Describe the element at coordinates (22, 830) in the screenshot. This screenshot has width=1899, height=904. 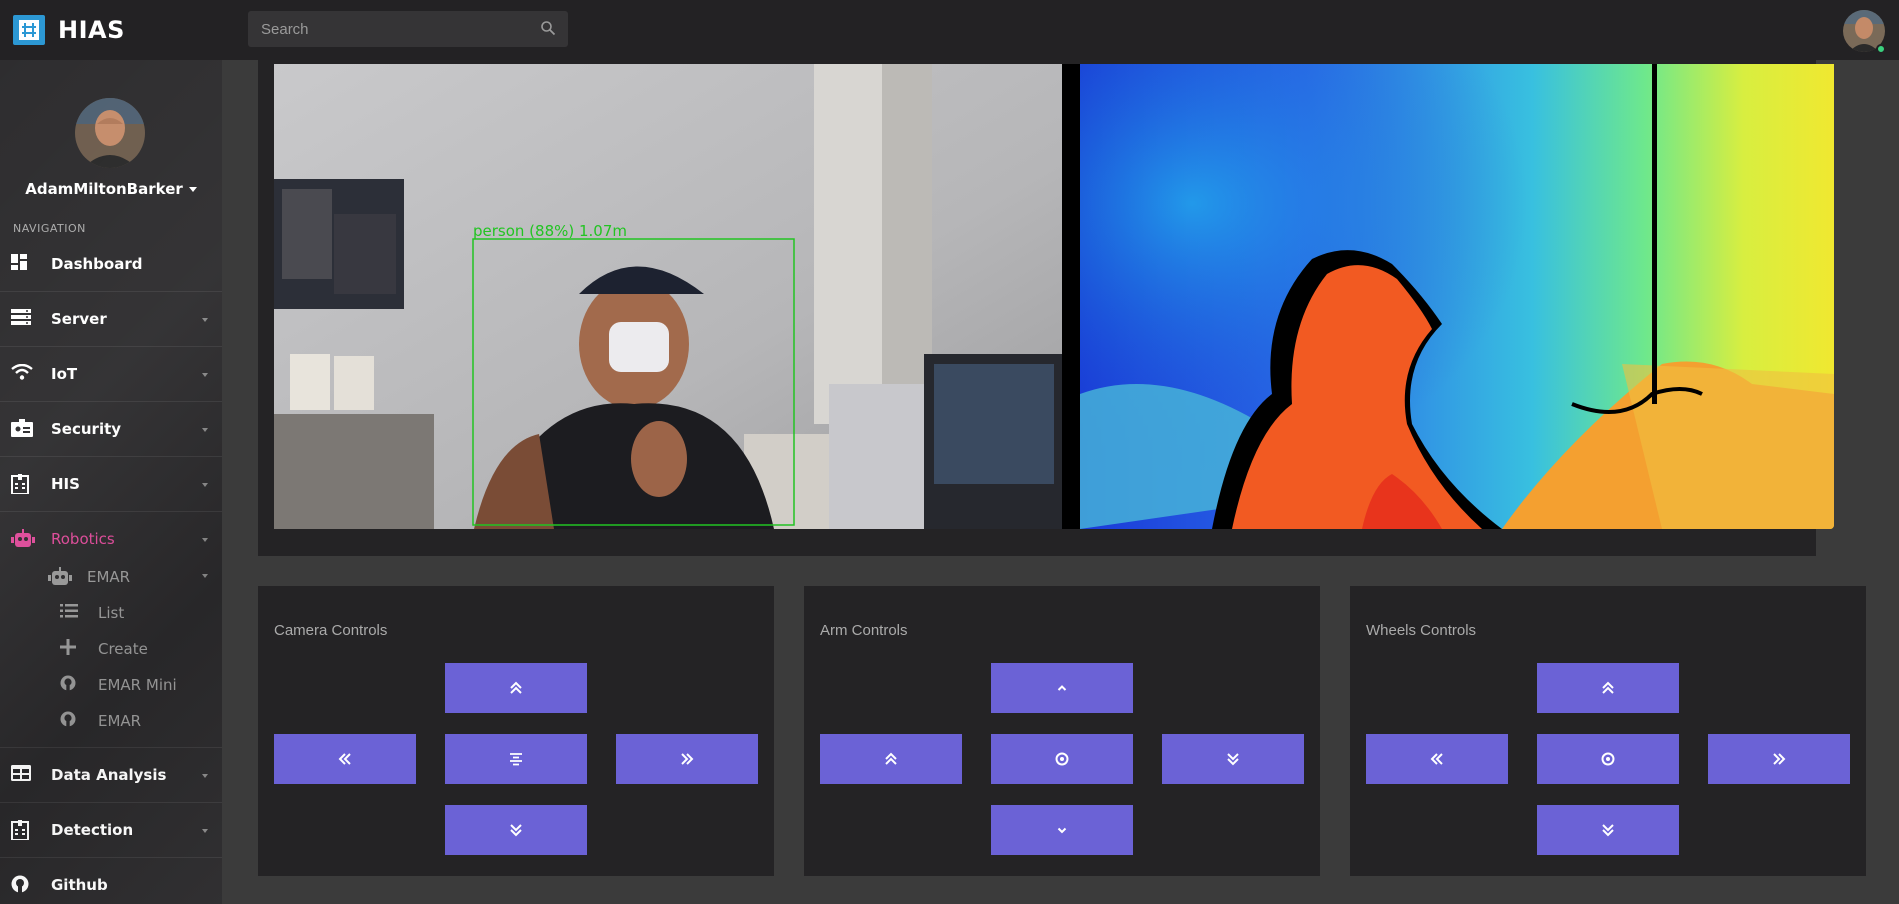
I see `building-icon` at that location.